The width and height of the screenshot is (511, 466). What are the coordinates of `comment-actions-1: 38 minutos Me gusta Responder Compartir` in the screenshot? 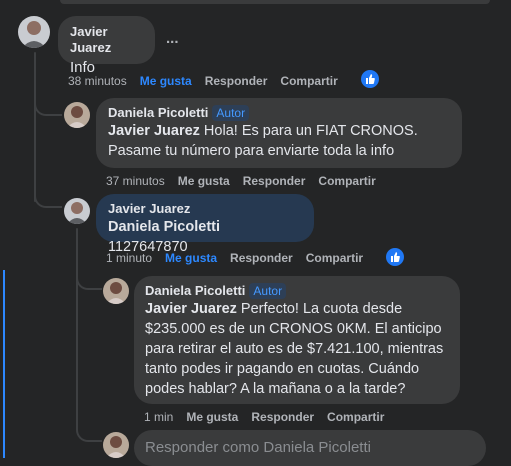 It's located at (209, 81).